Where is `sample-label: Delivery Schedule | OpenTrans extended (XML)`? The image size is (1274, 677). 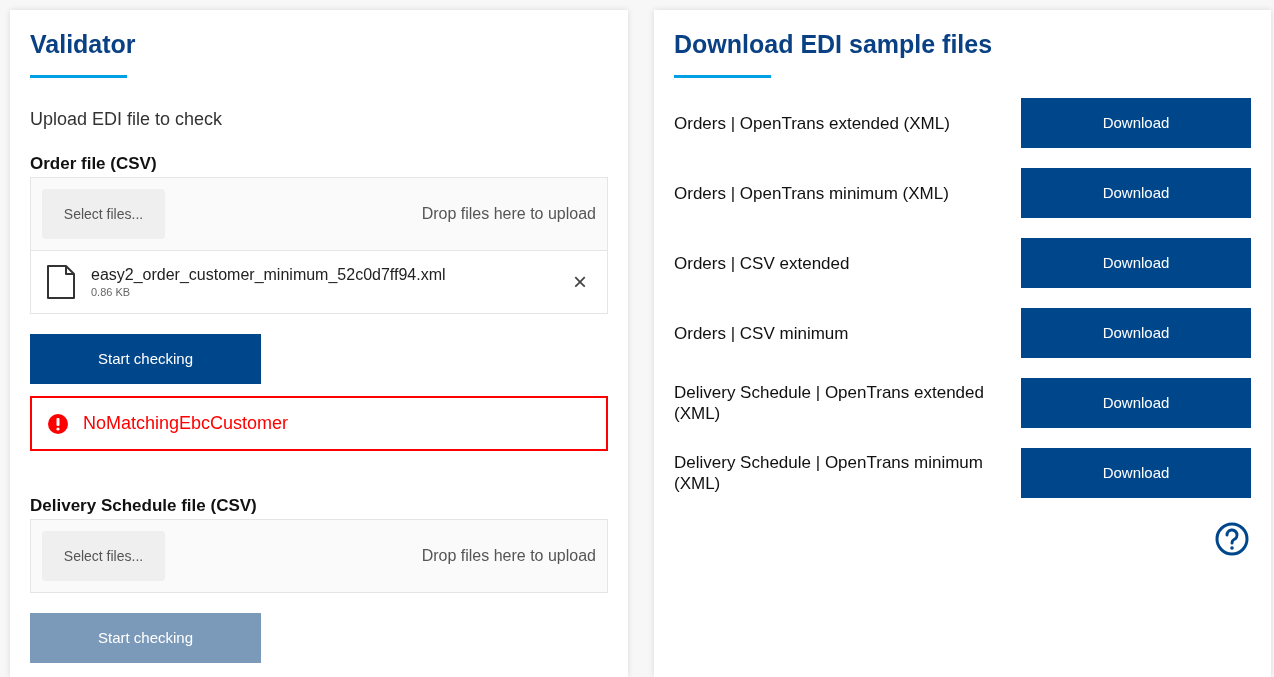
sample-label: Delivery Schedule | OpenTrans extended (XML) is located at coordinates (829, 403).